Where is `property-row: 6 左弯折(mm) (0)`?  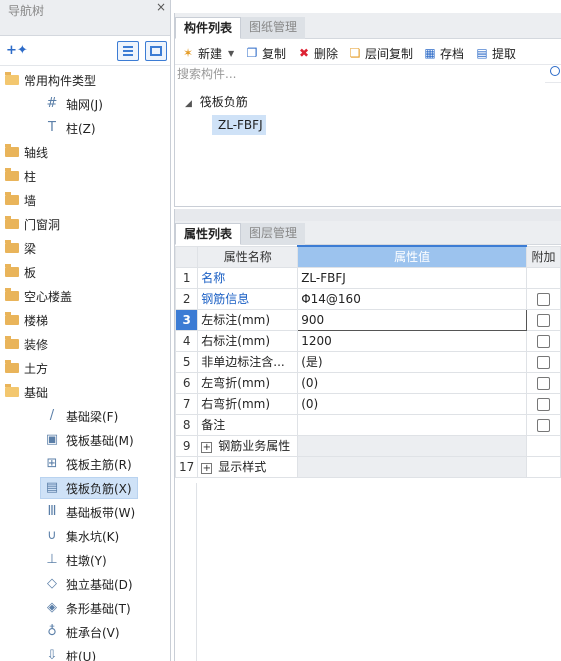 property-row: 6 左弯折(mm) (0) is located at coordinates (367, 382).